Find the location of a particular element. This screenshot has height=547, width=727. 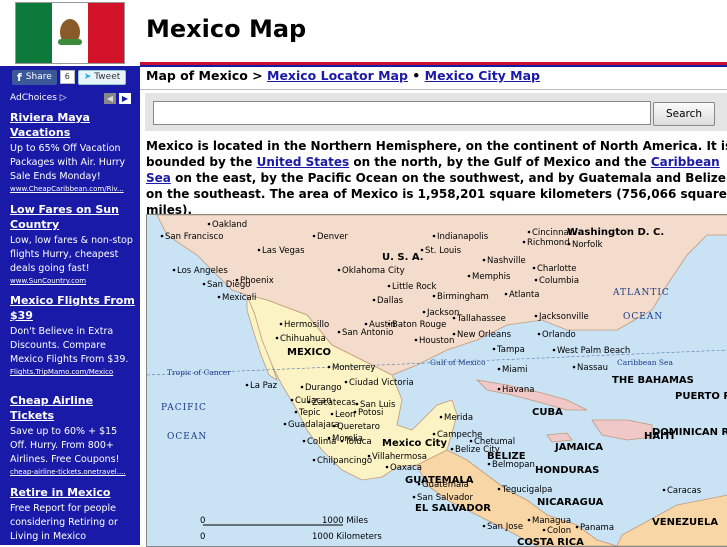

ad-title-link: Mexico Flights From $39 is located at coordinates (73, 308).